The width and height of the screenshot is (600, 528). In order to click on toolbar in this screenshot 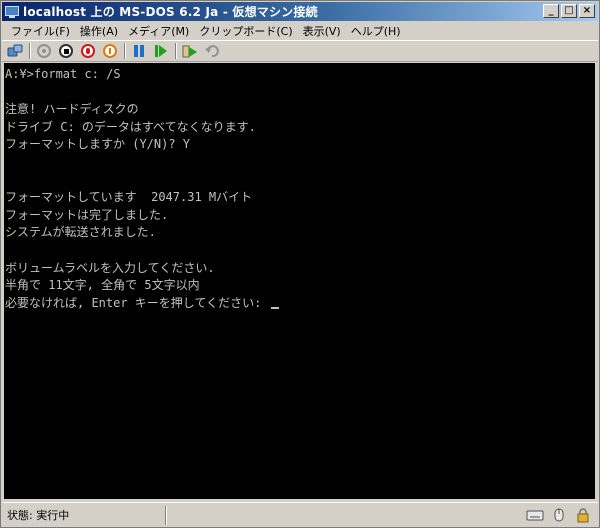, I will do `click(300, 51)`.